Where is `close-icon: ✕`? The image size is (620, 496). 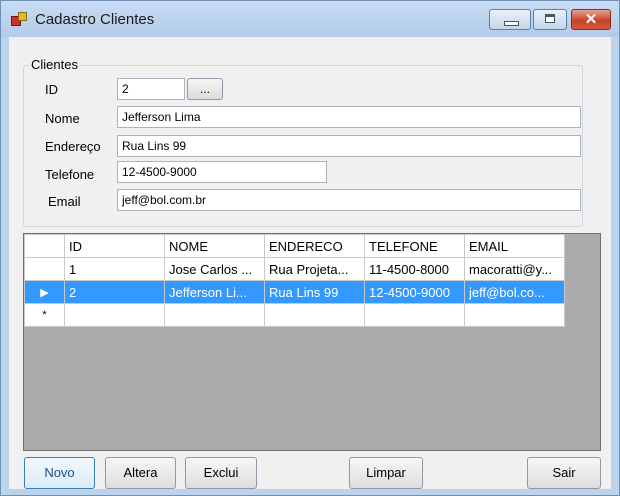 close-icon: ✕ is located at coordinates (591, 19).